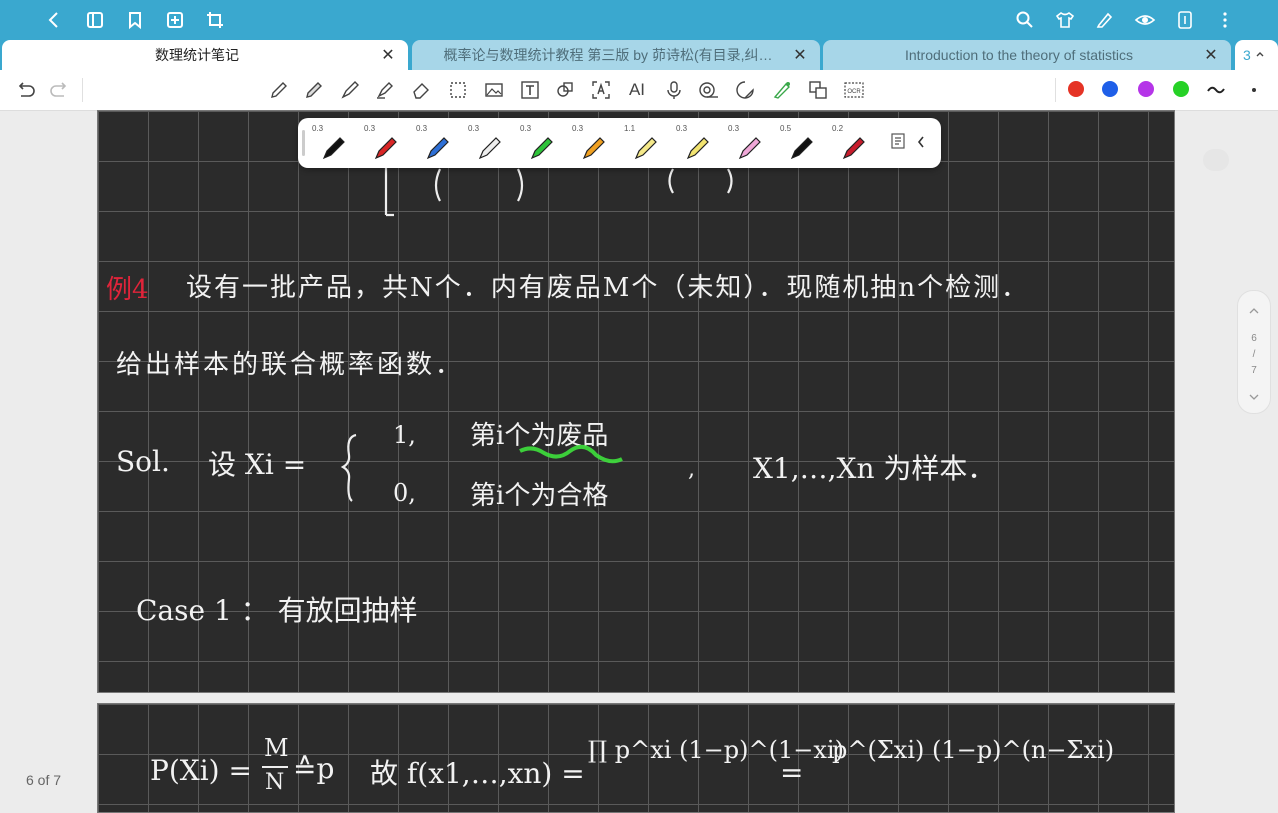 The image size is (1278, 813). Describe the element at coordinates (135, 20) in the screenshot. I see `bookmark-icon` at that location.